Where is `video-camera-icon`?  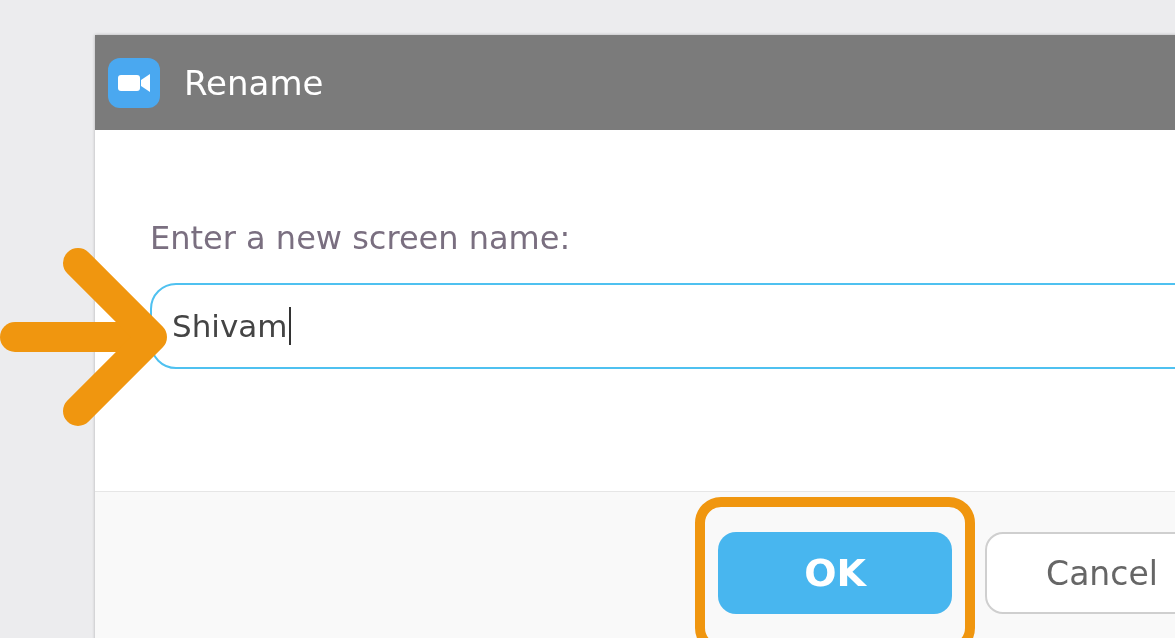 video-camera-icon is located at coordinates (134, 82).